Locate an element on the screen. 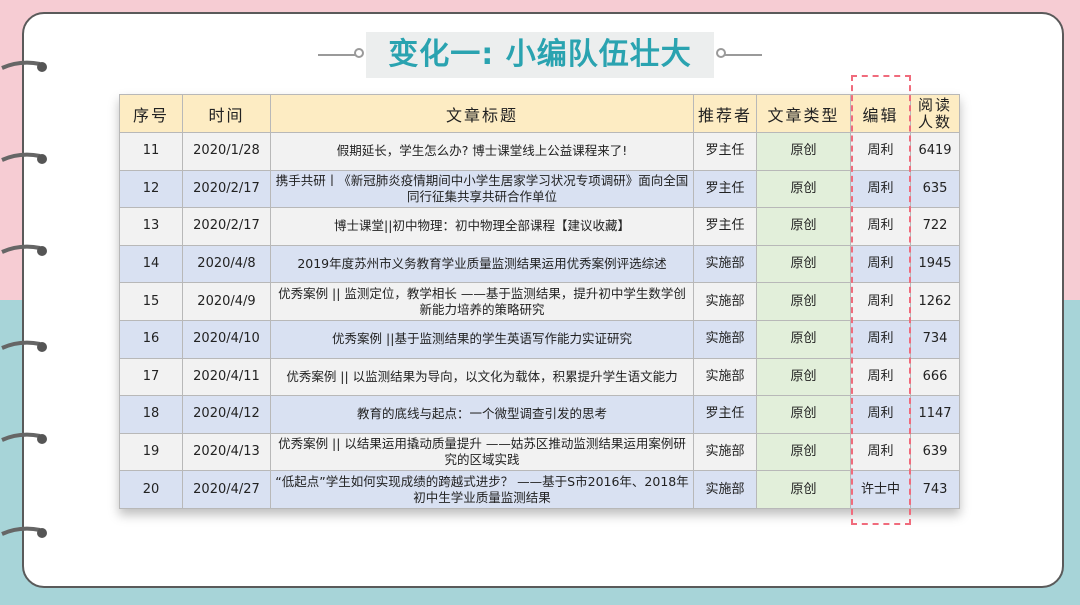 The height and width of the screenshot is (605, 1080). slide-title-group: 变化一: 小编队伍壮大 is located at coordinates (540, 55).